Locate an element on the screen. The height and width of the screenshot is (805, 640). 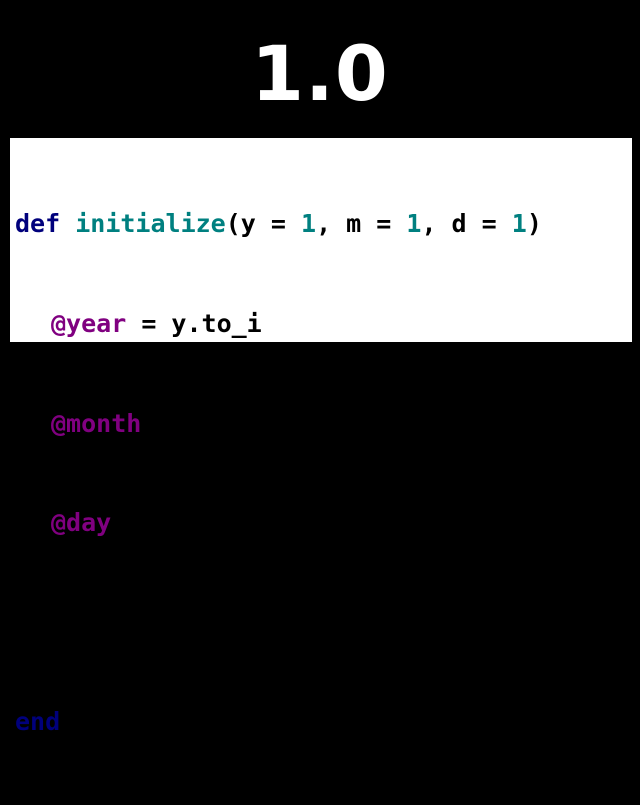
method-name: initialize is located at coordinates (150, 224).